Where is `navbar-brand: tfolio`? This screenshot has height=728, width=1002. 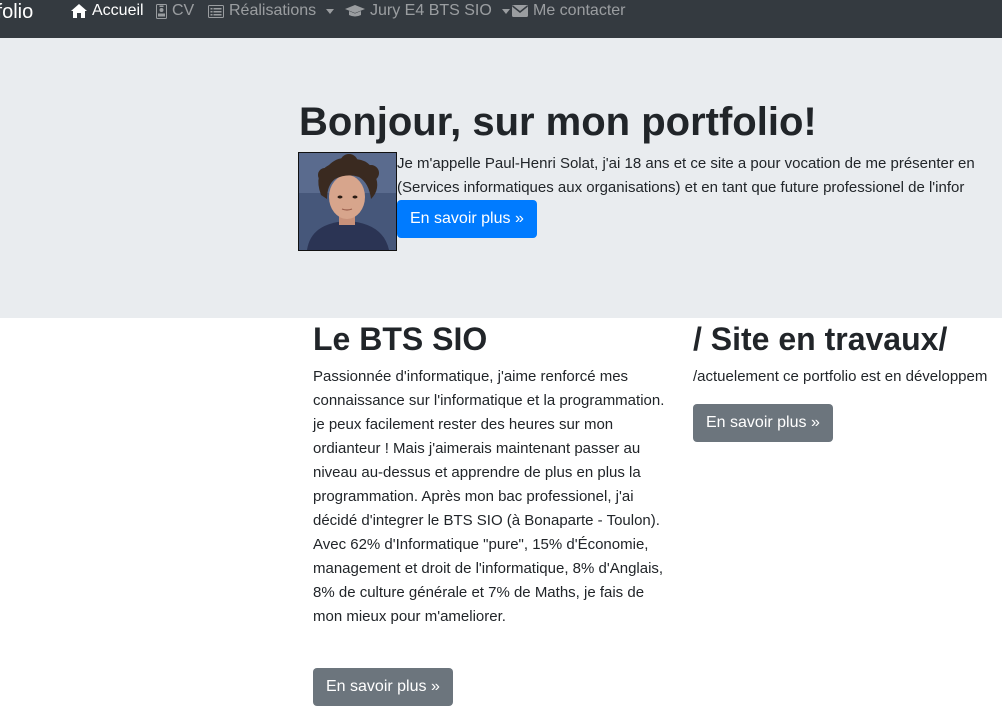 navbar-brand: tfolio is located at coordinates (16, 12).